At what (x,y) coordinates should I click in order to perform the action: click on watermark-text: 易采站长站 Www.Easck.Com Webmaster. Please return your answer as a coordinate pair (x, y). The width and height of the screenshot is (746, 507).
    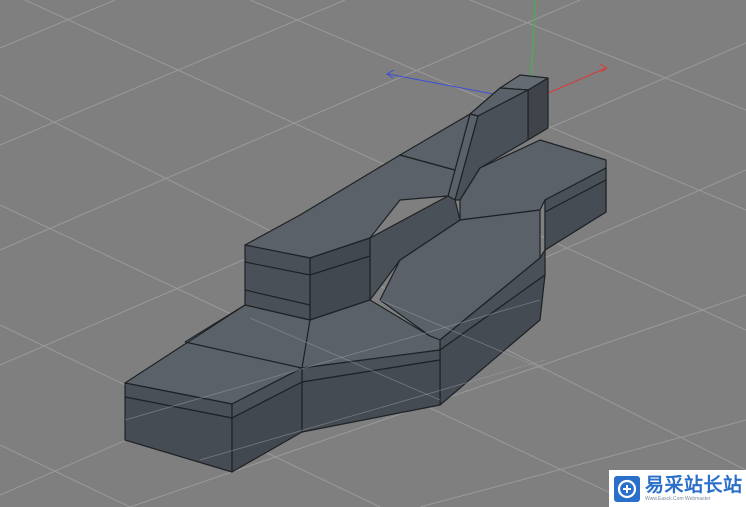
    Looking at the image, I should click on (694, 487).